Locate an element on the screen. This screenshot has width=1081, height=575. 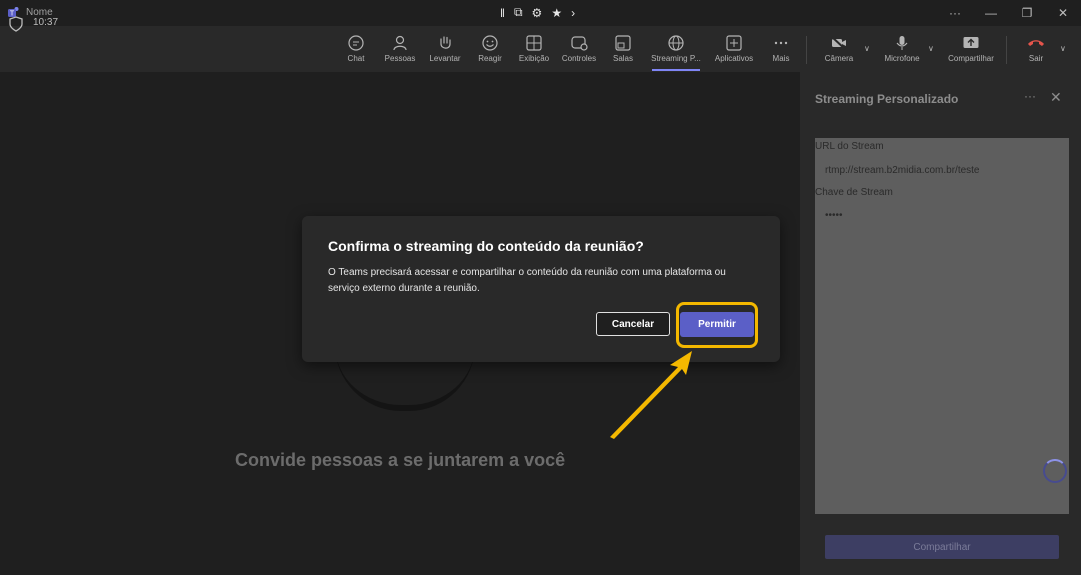
chevron-right-icon: › is located at coordinates (573, 13).